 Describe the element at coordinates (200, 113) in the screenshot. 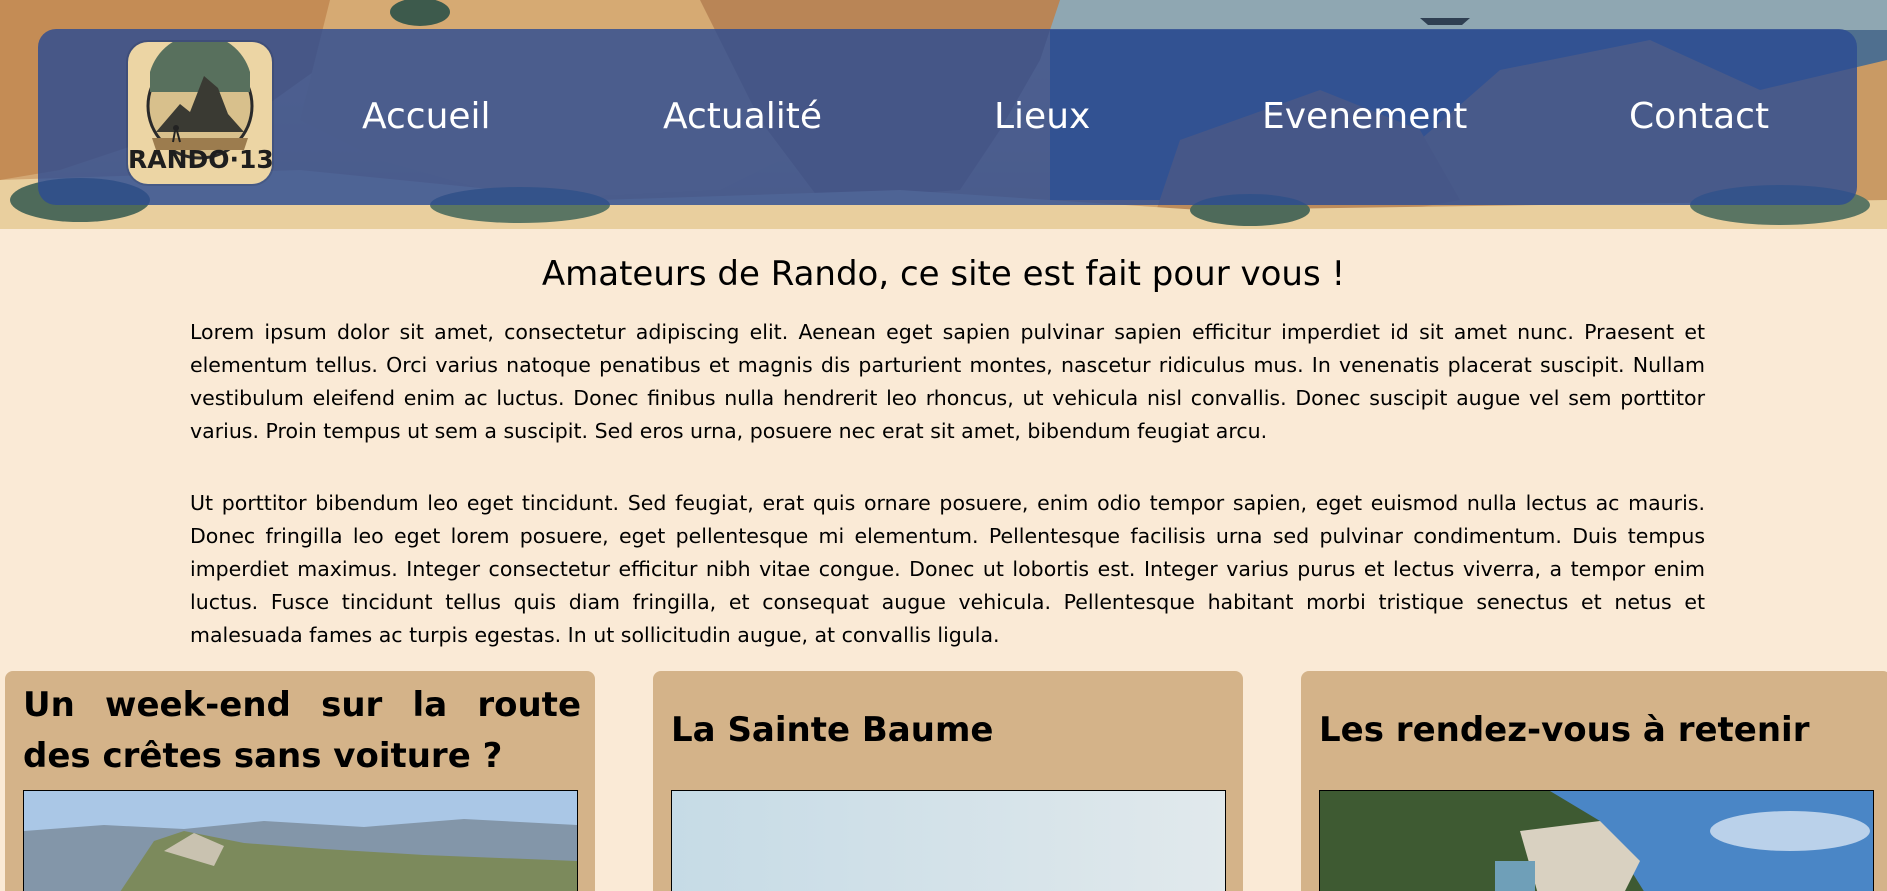

I see `site-logo: RANDO·13` at that location.